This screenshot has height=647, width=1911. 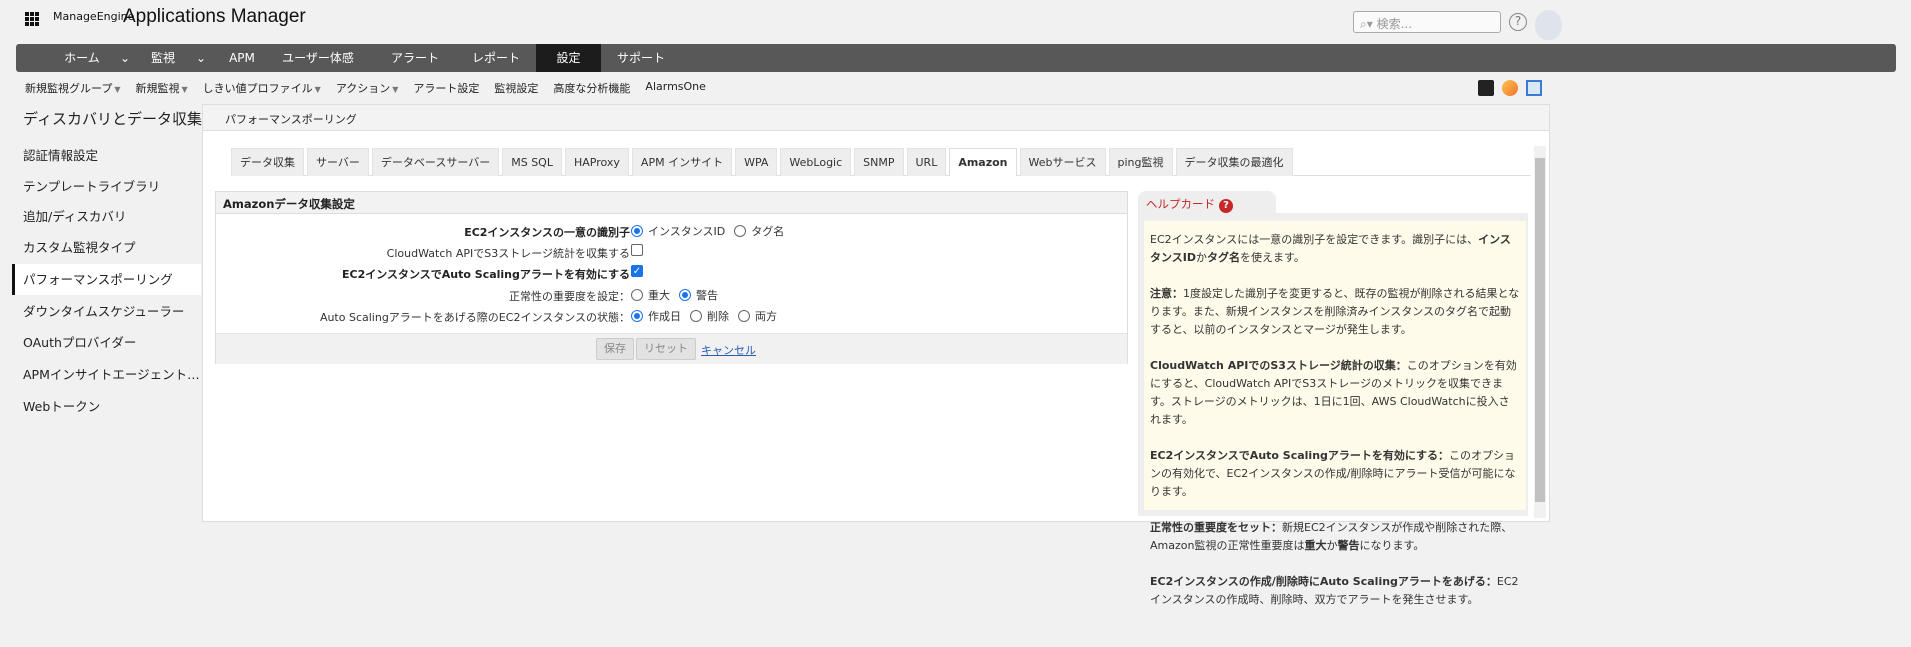 What do you see at coordinates (496, 58) in the screenshot?
I see `nav-reports: レポート` at bounding box center [496, 58].